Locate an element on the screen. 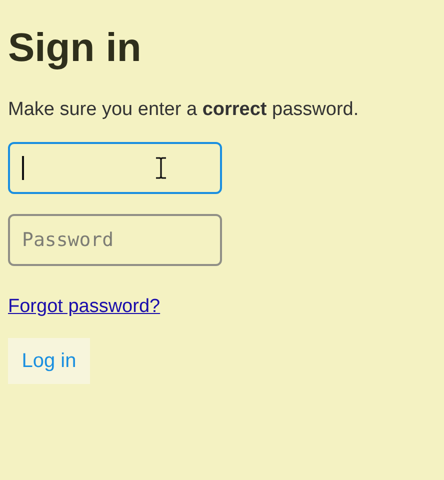 This screenshot has width=444, height=480. input-field is located at coordinates (115, 168).